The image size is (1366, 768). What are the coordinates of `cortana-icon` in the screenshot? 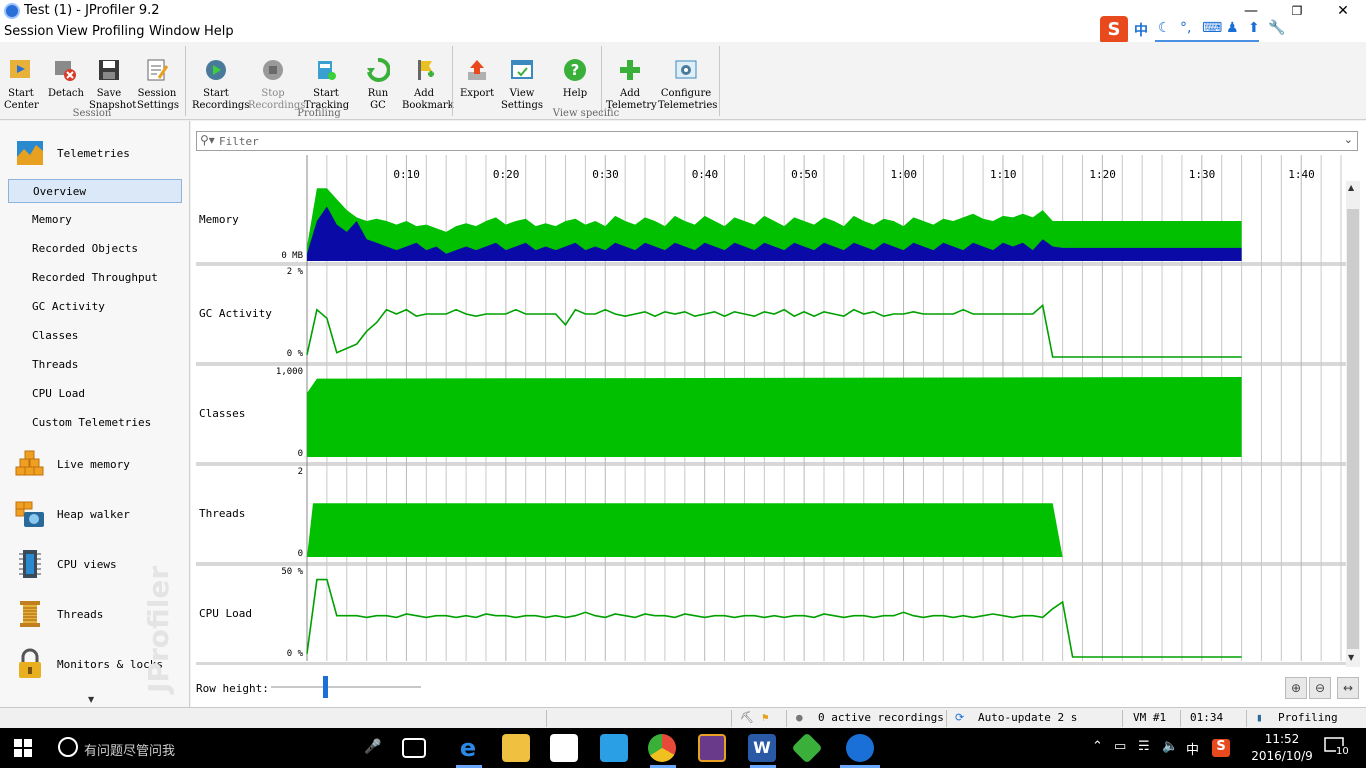 It's located at (68, 747).